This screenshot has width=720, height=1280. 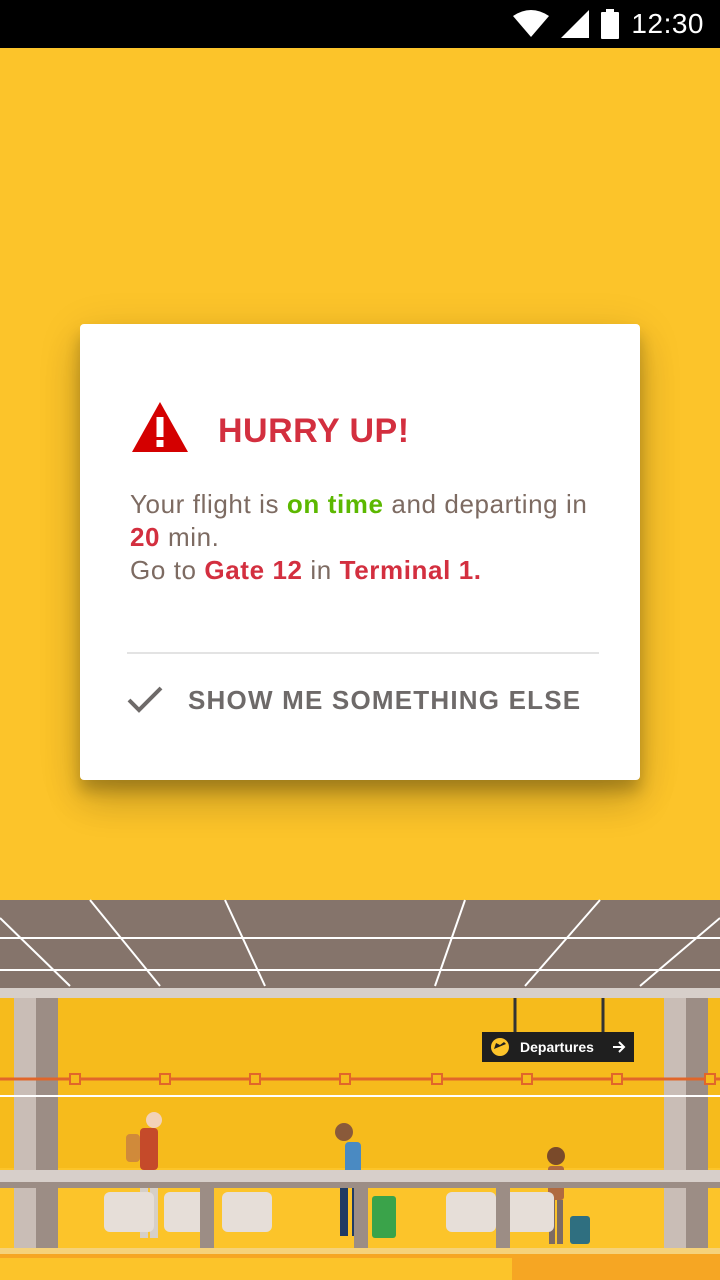 What do you see at coordinates (190, 537) in the screenshot?
I see `message-text: min.` at bounding box center [190, 537].